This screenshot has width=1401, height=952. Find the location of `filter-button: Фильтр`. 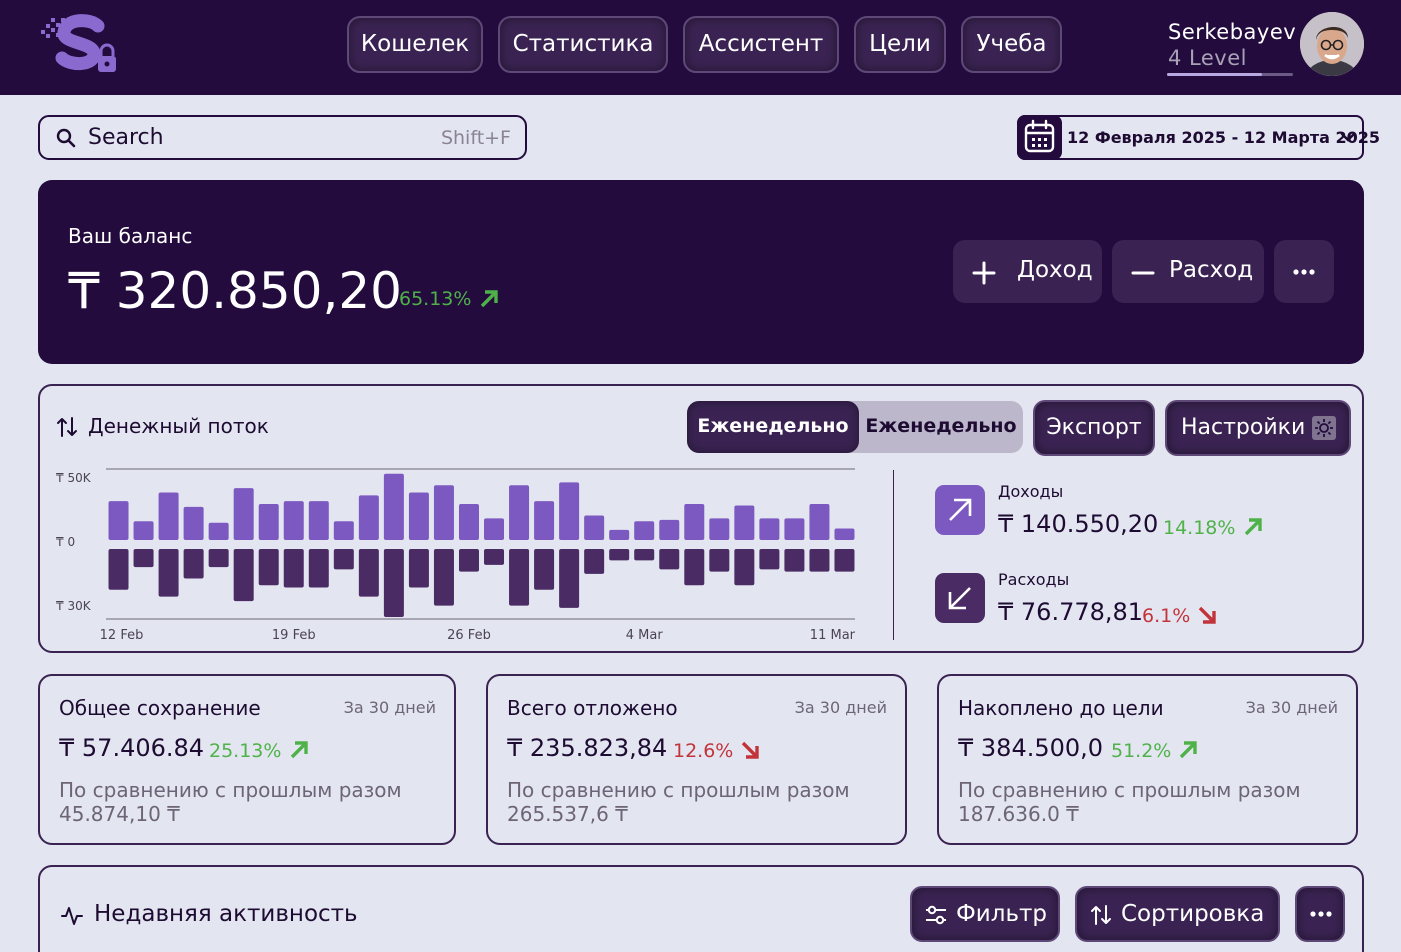

filter-button: Фильтр is located at coordinates (985, 914).